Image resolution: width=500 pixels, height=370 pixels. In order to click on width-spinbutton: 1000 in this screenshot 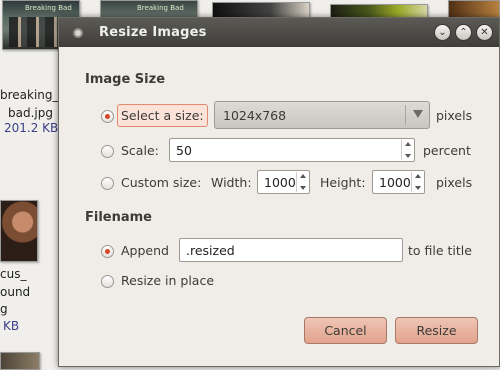, I will do `click(283, 182)`.